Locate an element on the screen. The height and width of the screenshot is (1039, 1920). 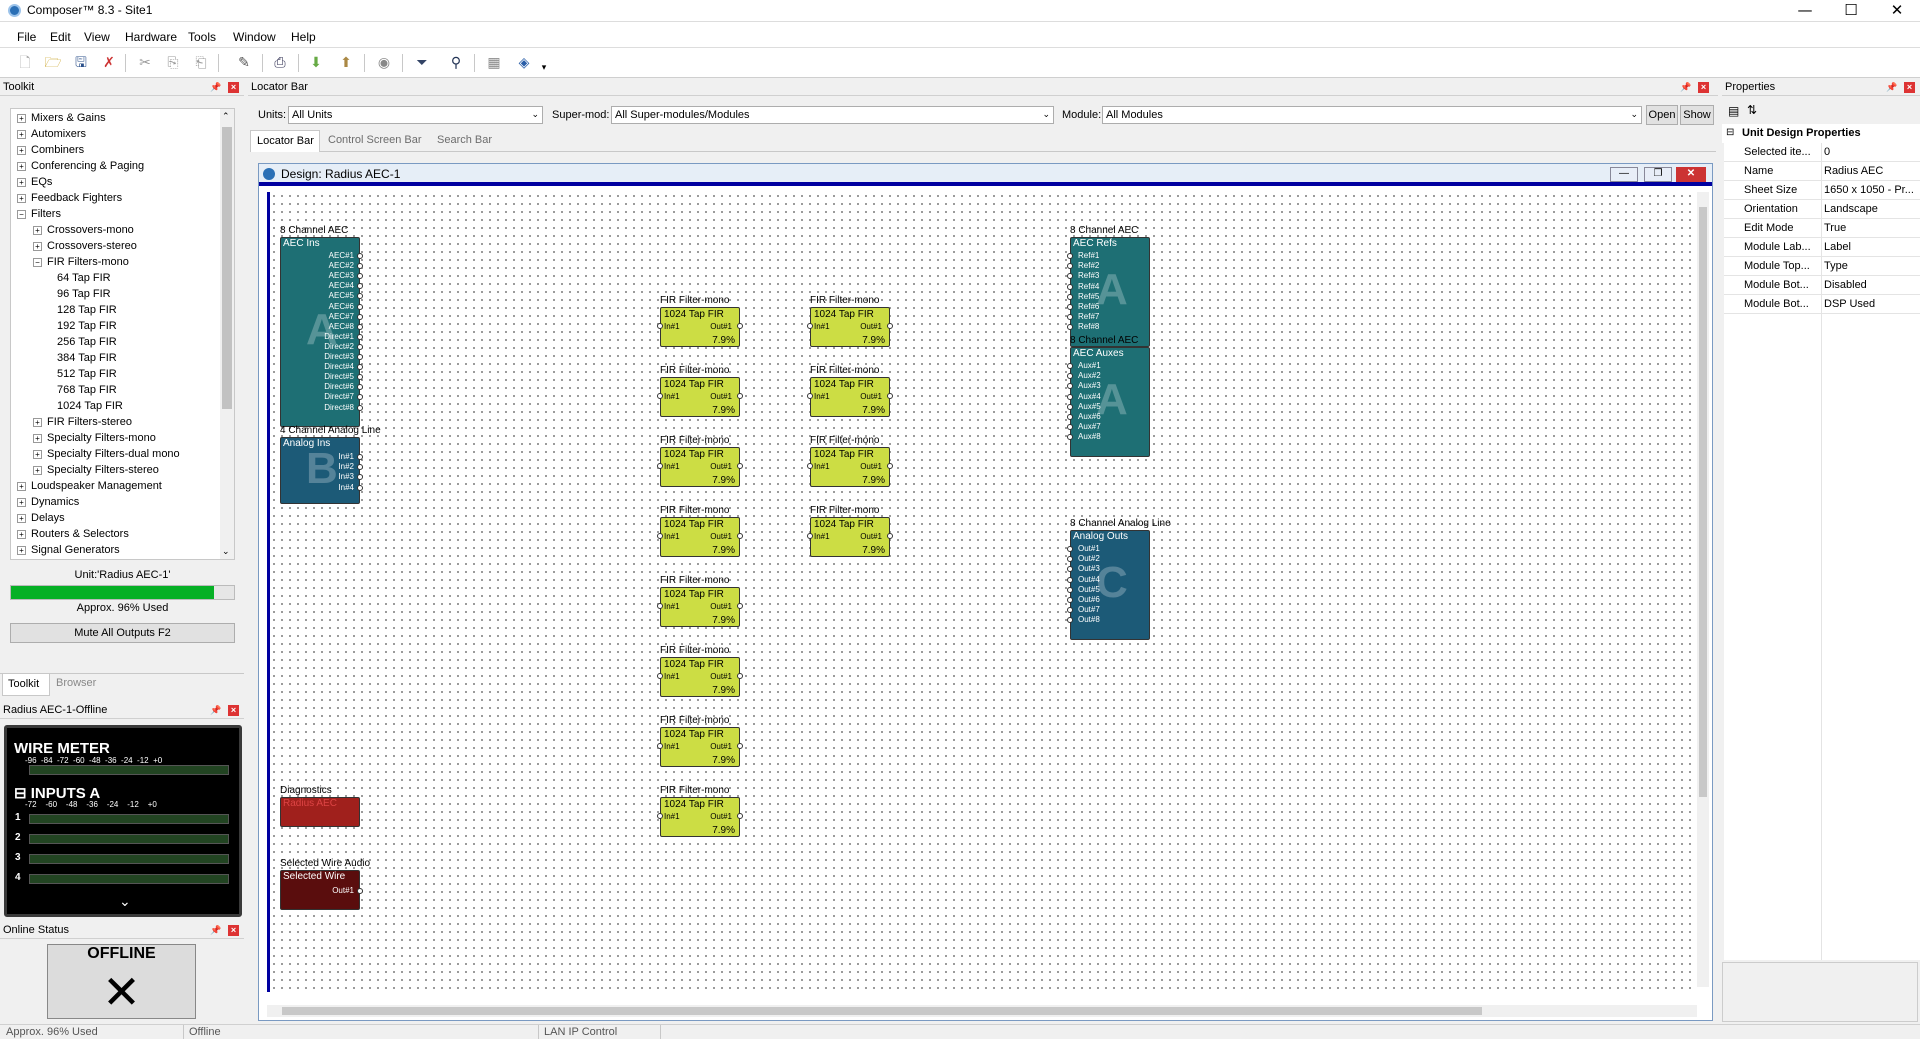
menu-tools: Tools is located at coordinates (202, 37).